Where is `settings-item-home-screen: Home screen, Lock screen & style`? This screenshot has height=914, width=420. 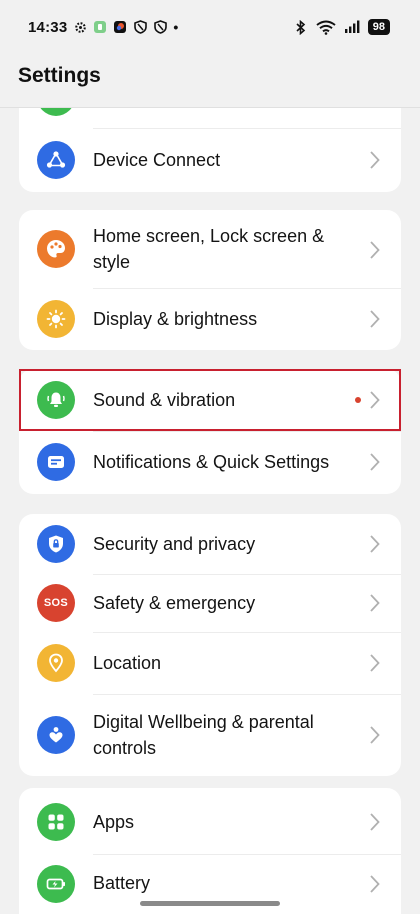
settings-item-home-screen: Home screen, Lock screen & style is located at coordinates (210, 249).